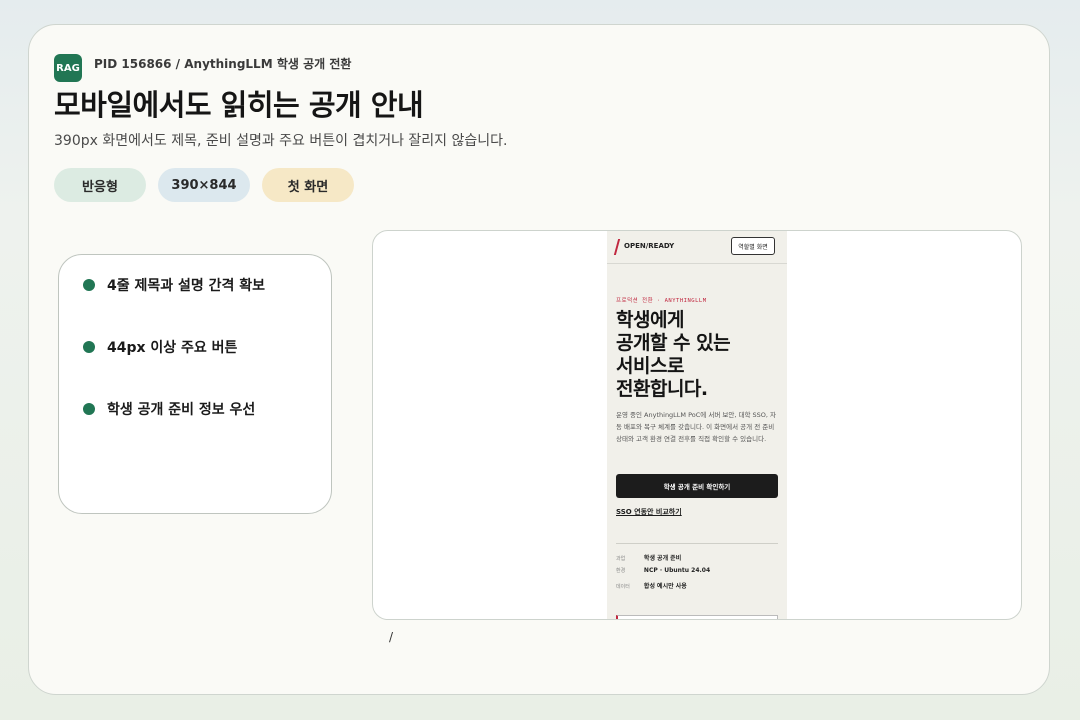 The image size is (1080, 720). I want to click on info-row-value: 합성 예시만 사용, so click(665, 586).